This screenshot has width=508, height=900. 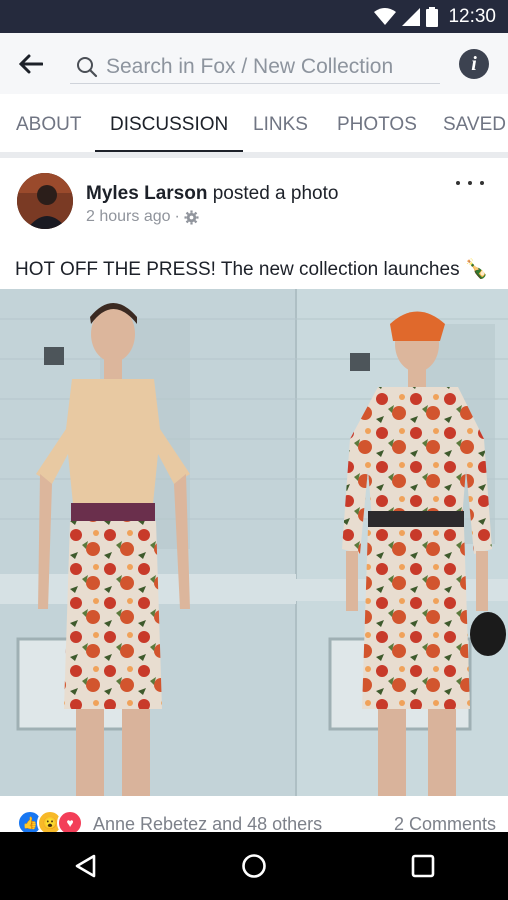 I want to click on status-bar: 12:30, so click(x=254, y=16).